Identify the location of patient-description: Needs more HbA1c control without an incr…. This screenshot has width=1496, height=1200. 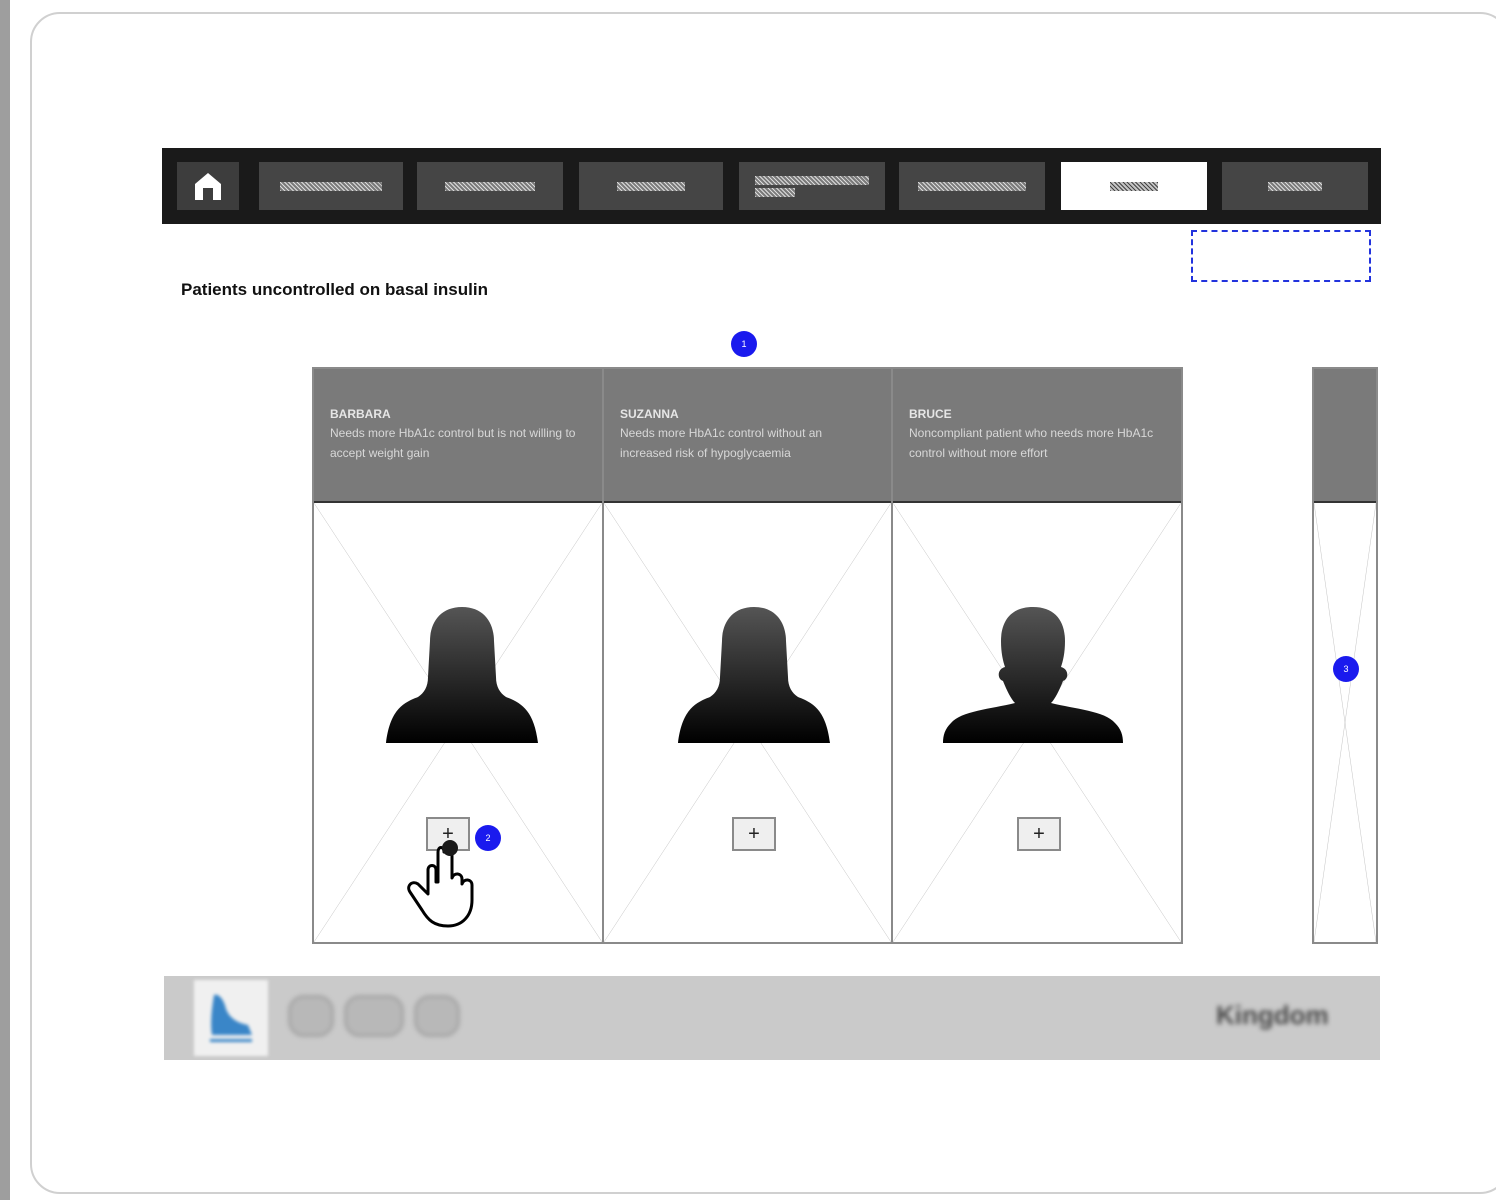
(721, 443).